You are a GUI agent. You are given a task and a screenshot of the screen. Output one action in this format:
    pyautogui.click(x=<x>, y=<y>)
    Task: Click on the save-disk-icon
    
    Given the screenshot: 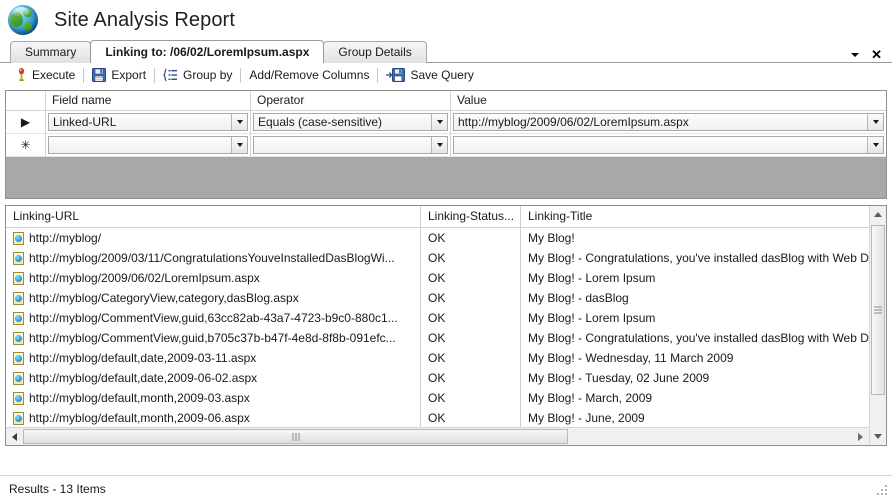 What is the action you would take?
    pyautogui.click(x=99, y=75)
    